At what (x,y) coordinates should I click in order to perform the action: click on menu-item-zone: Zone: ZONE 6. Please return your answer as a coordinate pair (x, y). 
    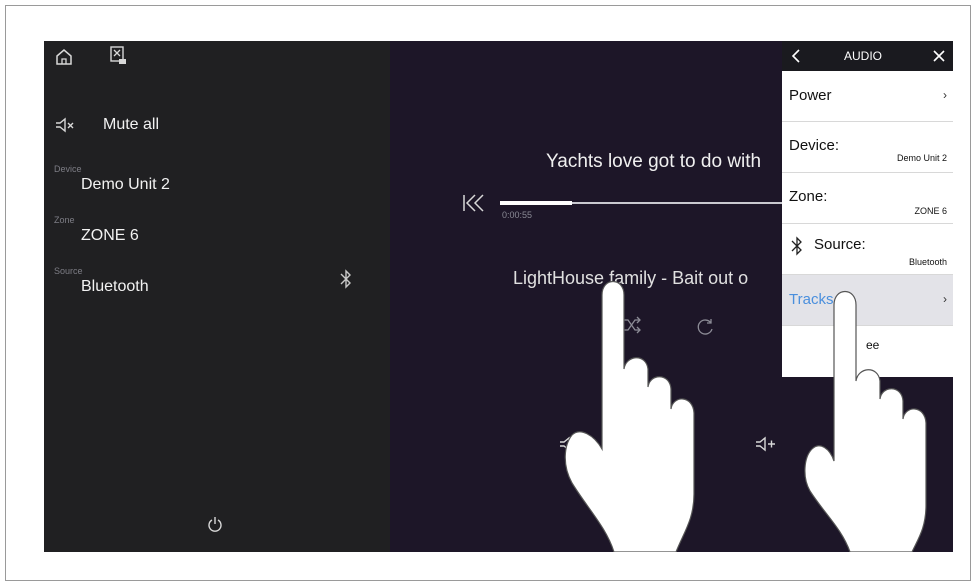
    Looking at the image, I should click on (867, 198).